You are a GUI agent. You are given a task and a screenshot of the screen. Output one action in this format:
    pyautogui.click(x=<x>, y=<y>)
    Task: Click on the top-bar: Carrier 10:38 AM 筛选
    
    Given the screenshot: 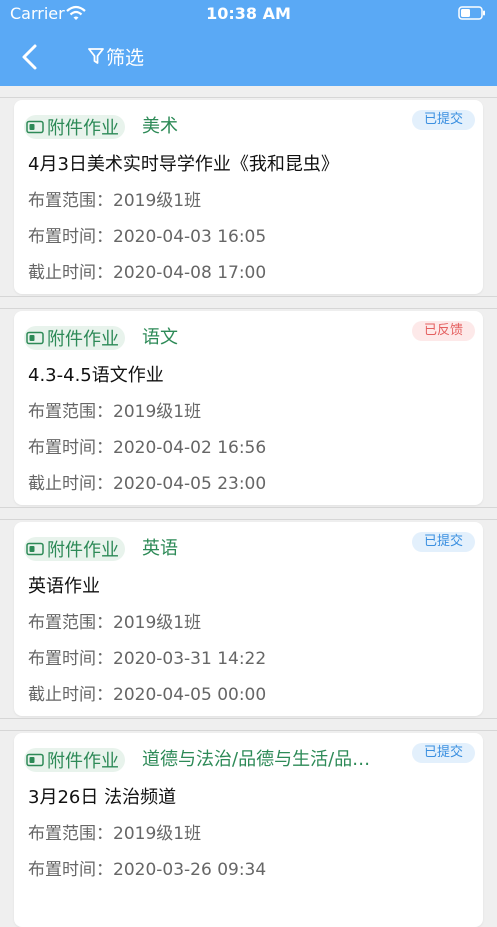 What is the action you would take?
    pyautogui.click(x=248, y=43)
    